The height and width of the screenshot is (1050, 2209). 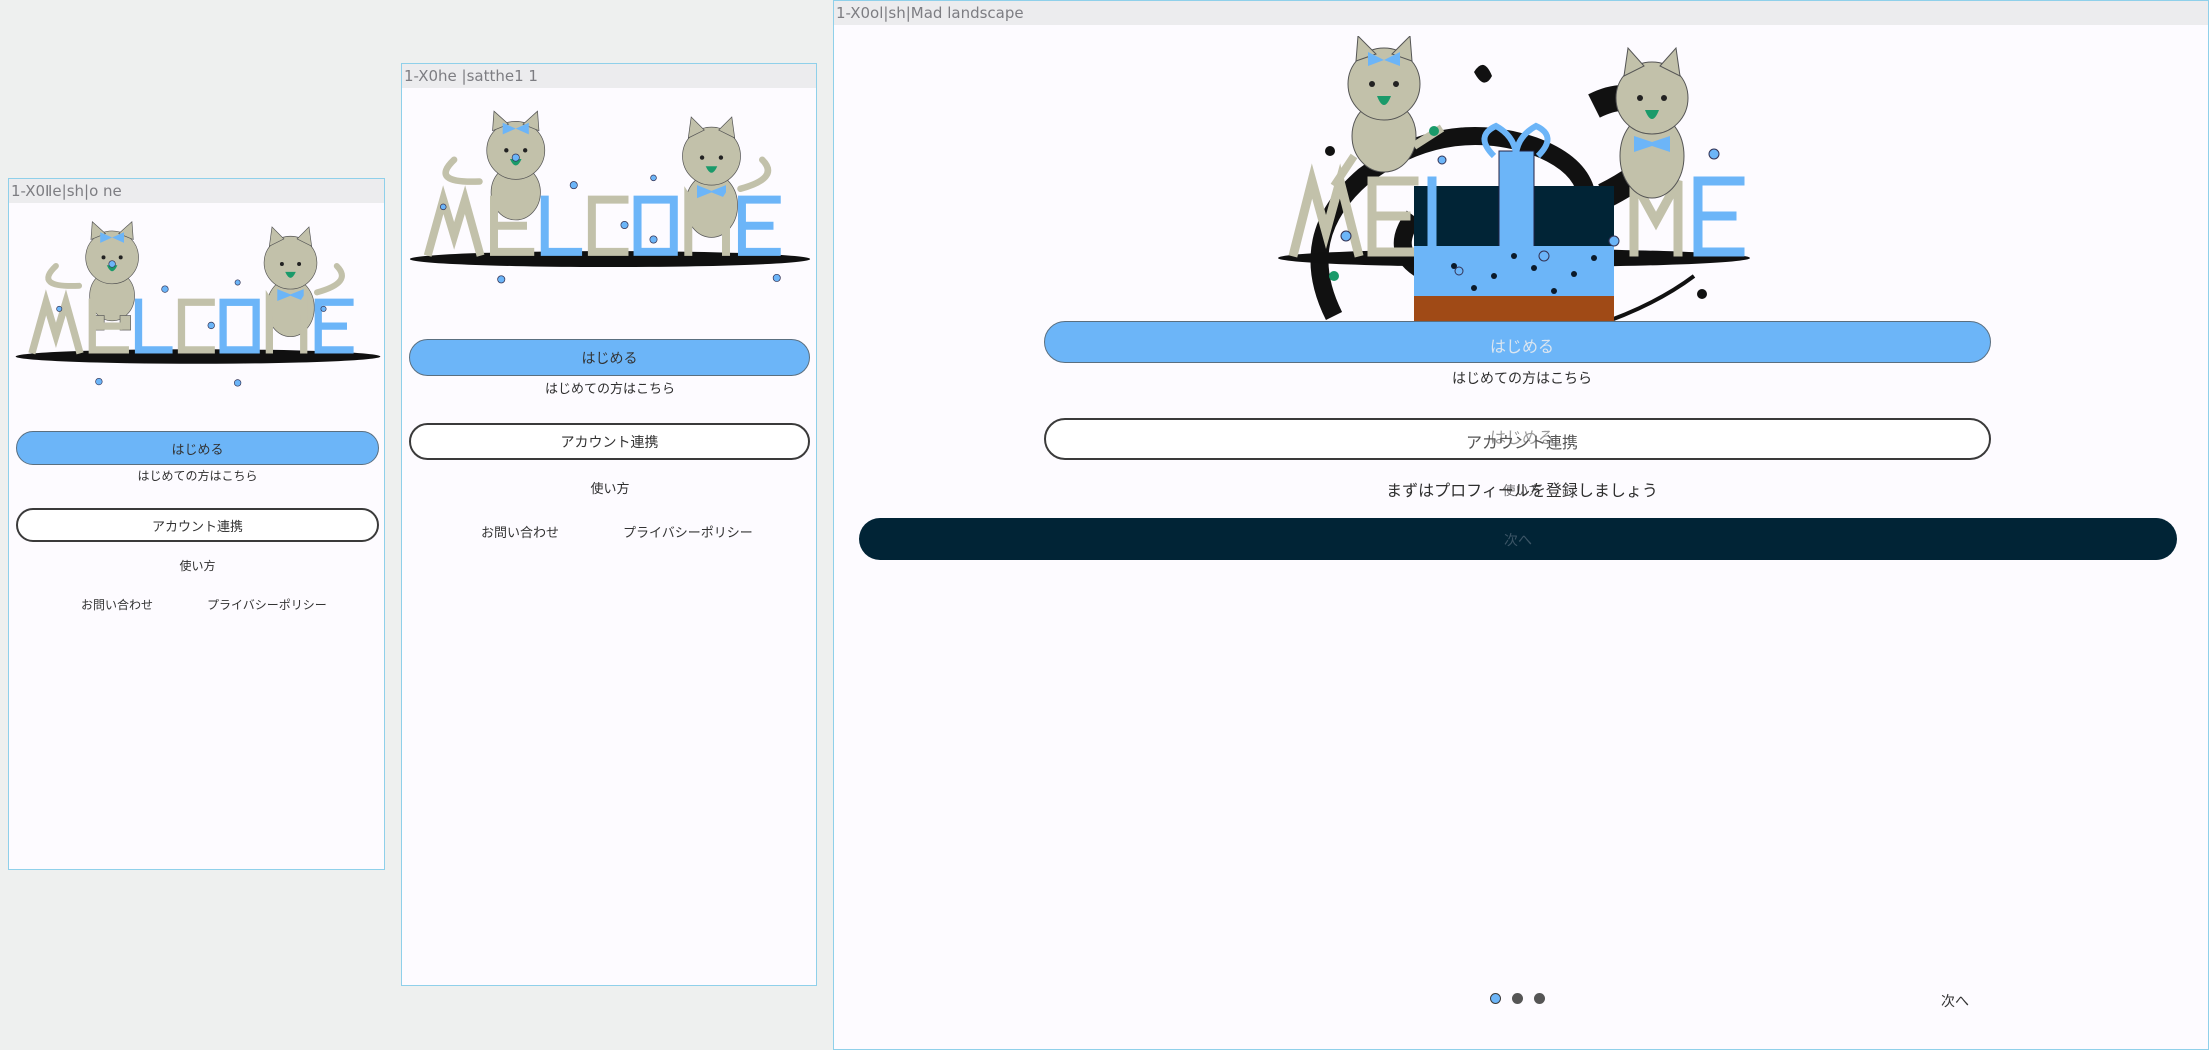 I want to click on cat-with-bowtie-icon, so click(x=1652, y=122).